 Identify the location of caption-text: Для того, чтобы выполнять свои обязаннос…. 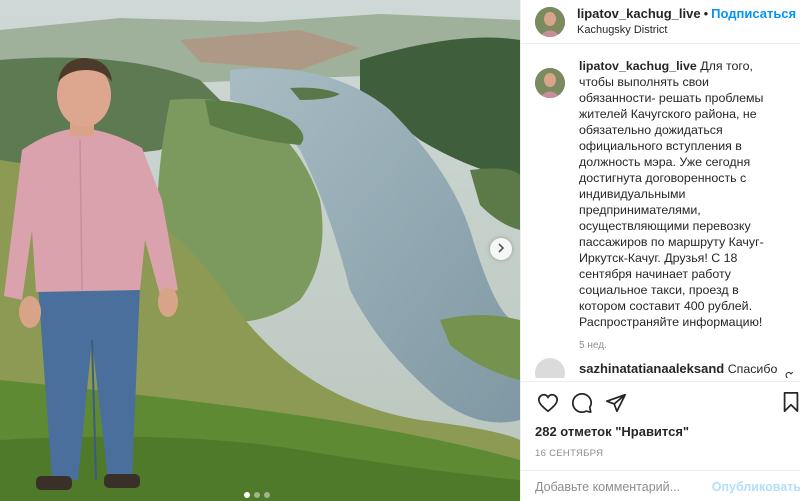
(671, 194).